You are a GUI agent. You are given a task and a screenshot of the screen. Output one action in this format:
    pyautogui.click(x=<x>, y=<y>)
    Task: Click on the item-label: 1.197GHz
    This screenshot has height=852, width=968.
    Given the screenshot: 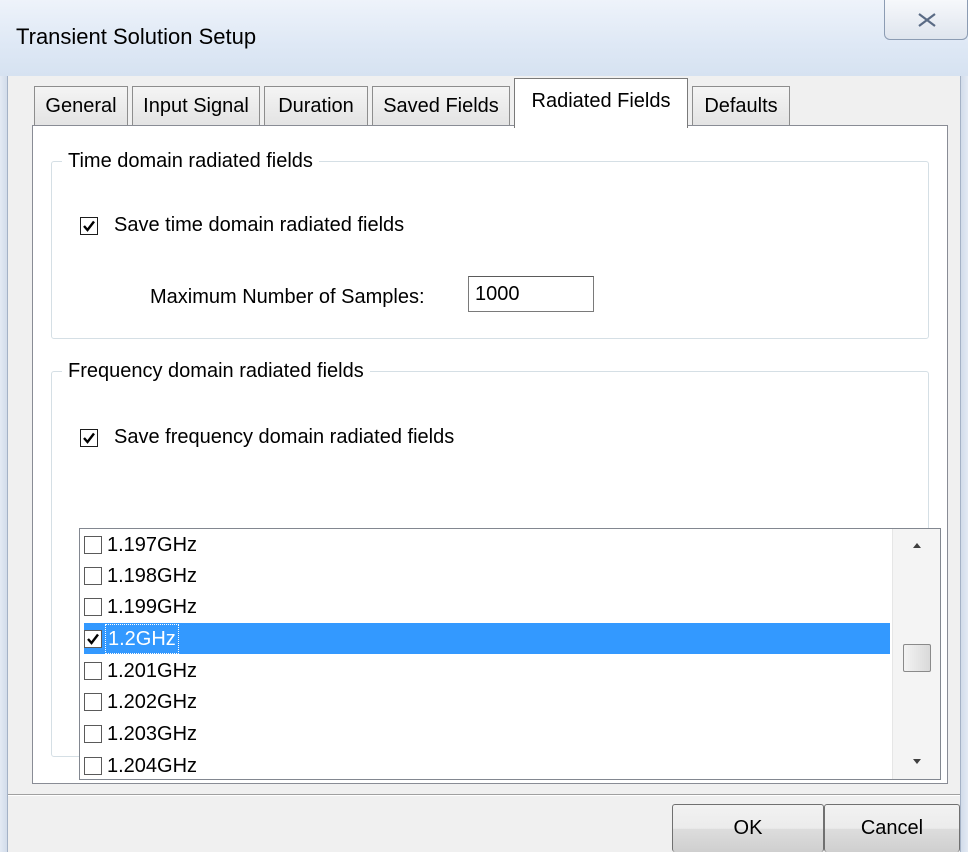 What is the action you would take?
    pyautogui.click(x=152, y=544)
    